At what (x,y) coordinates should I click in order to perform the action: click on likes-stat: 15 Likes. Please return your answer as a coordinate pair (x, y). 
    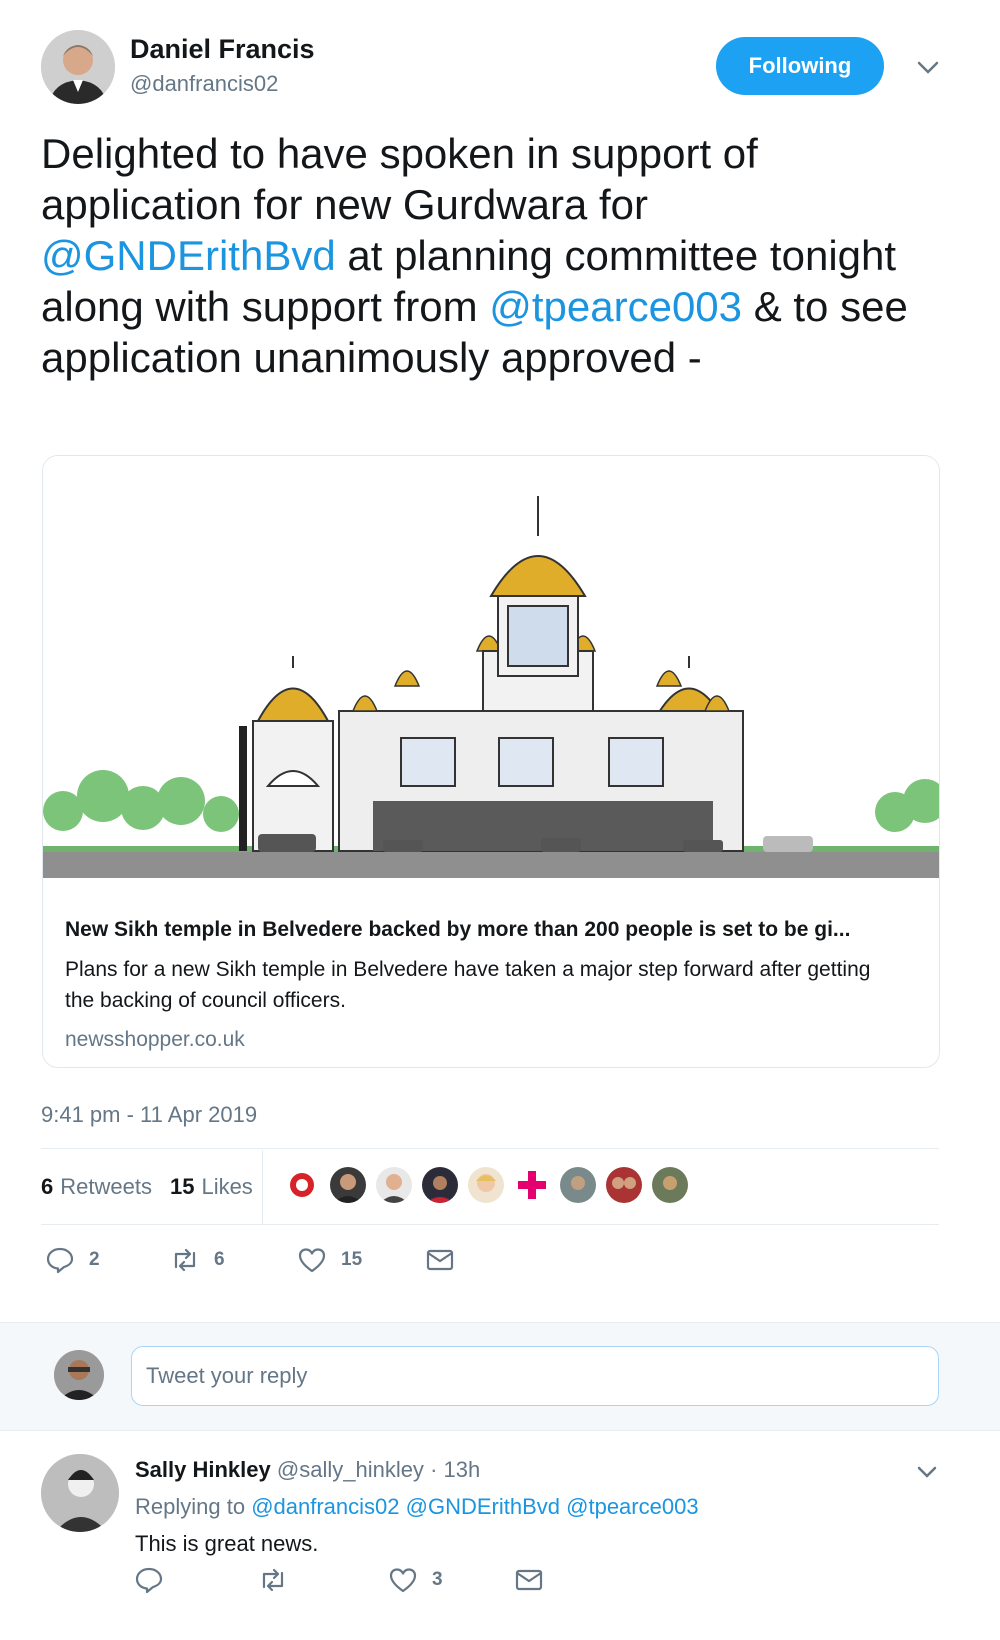
    Looking at the image, I should click on (211, 1187).